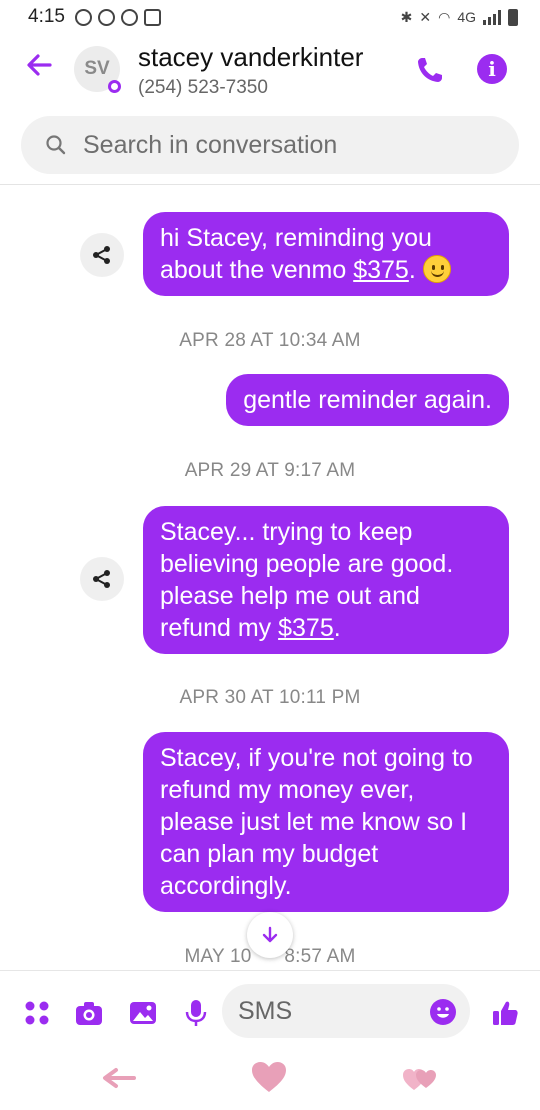 This screenshot has height=1110, width=540. What do you see at coordinates (492, 17) in the screenshot?
I see `signal-icon` at bounding box center [492, 17].